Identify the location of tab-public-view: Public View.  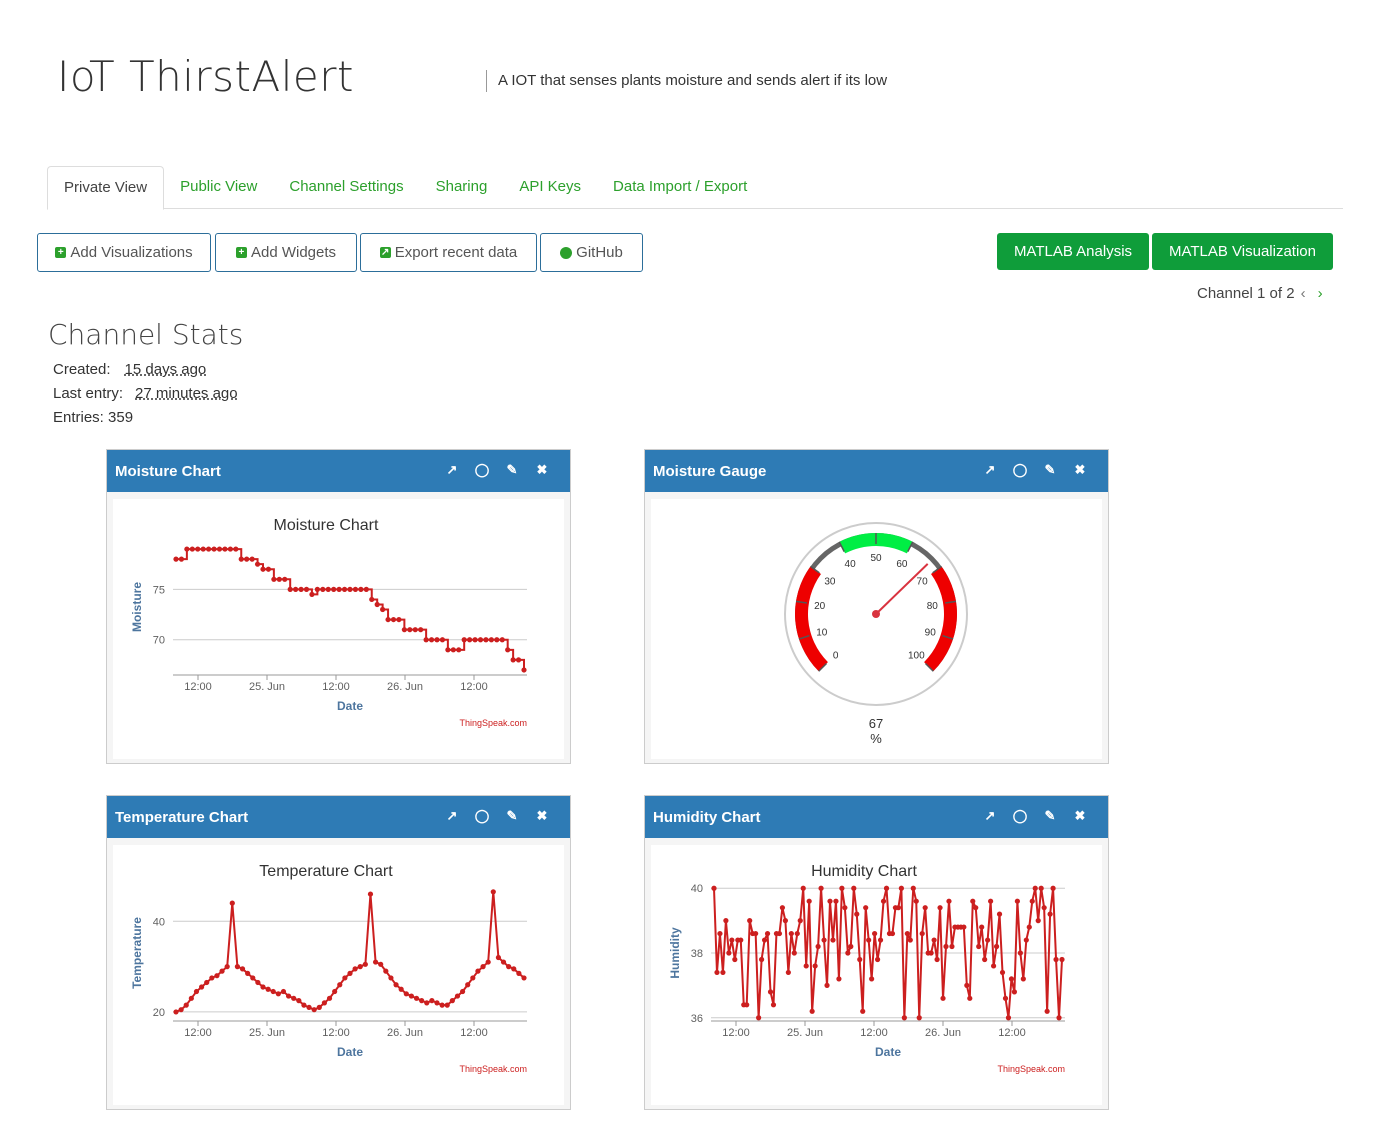
(218, 187).